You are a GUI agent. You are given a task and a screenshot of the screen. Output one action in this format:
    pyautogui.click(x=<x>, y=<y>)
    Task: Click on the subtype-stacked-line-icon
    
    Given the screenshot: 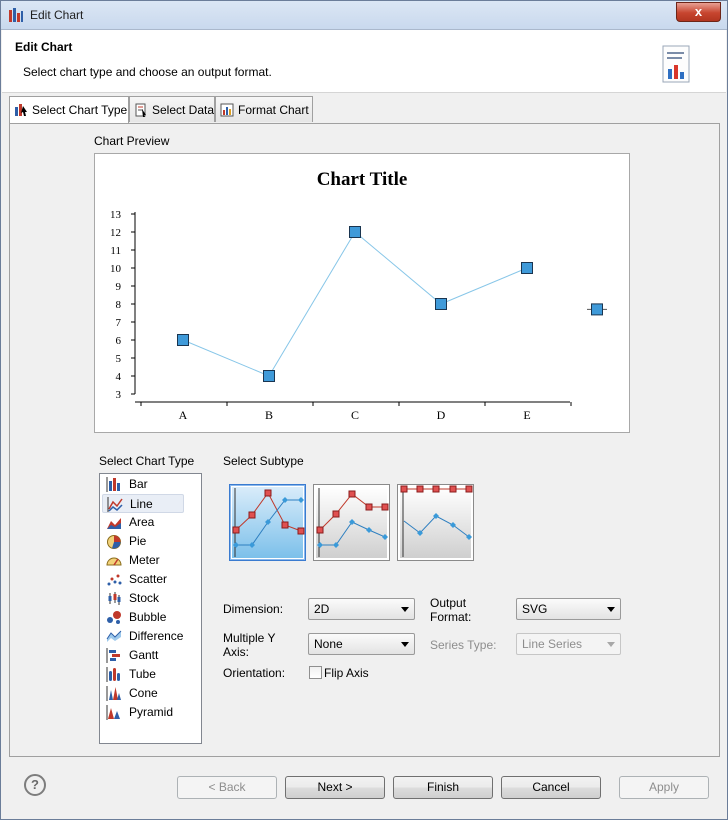 What is the action you would take?
    pyautogui.click(x=352, y=522)
    